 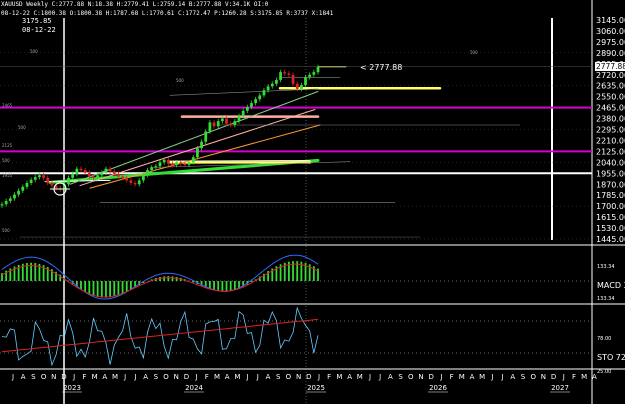 I want to click on macd-level-1: 133.34, so click(x=606, y=267).